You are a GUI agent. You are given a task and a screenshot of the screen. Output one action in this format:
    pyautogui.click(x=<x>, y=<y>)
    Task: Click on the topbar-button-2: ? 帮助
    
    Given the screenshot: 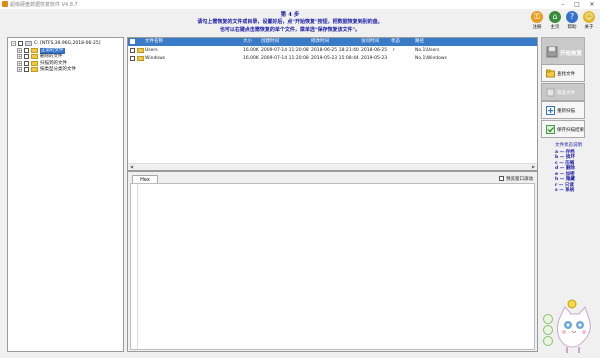 What is the action you would take?
    pyautogui.click(x=572, y=23)
    